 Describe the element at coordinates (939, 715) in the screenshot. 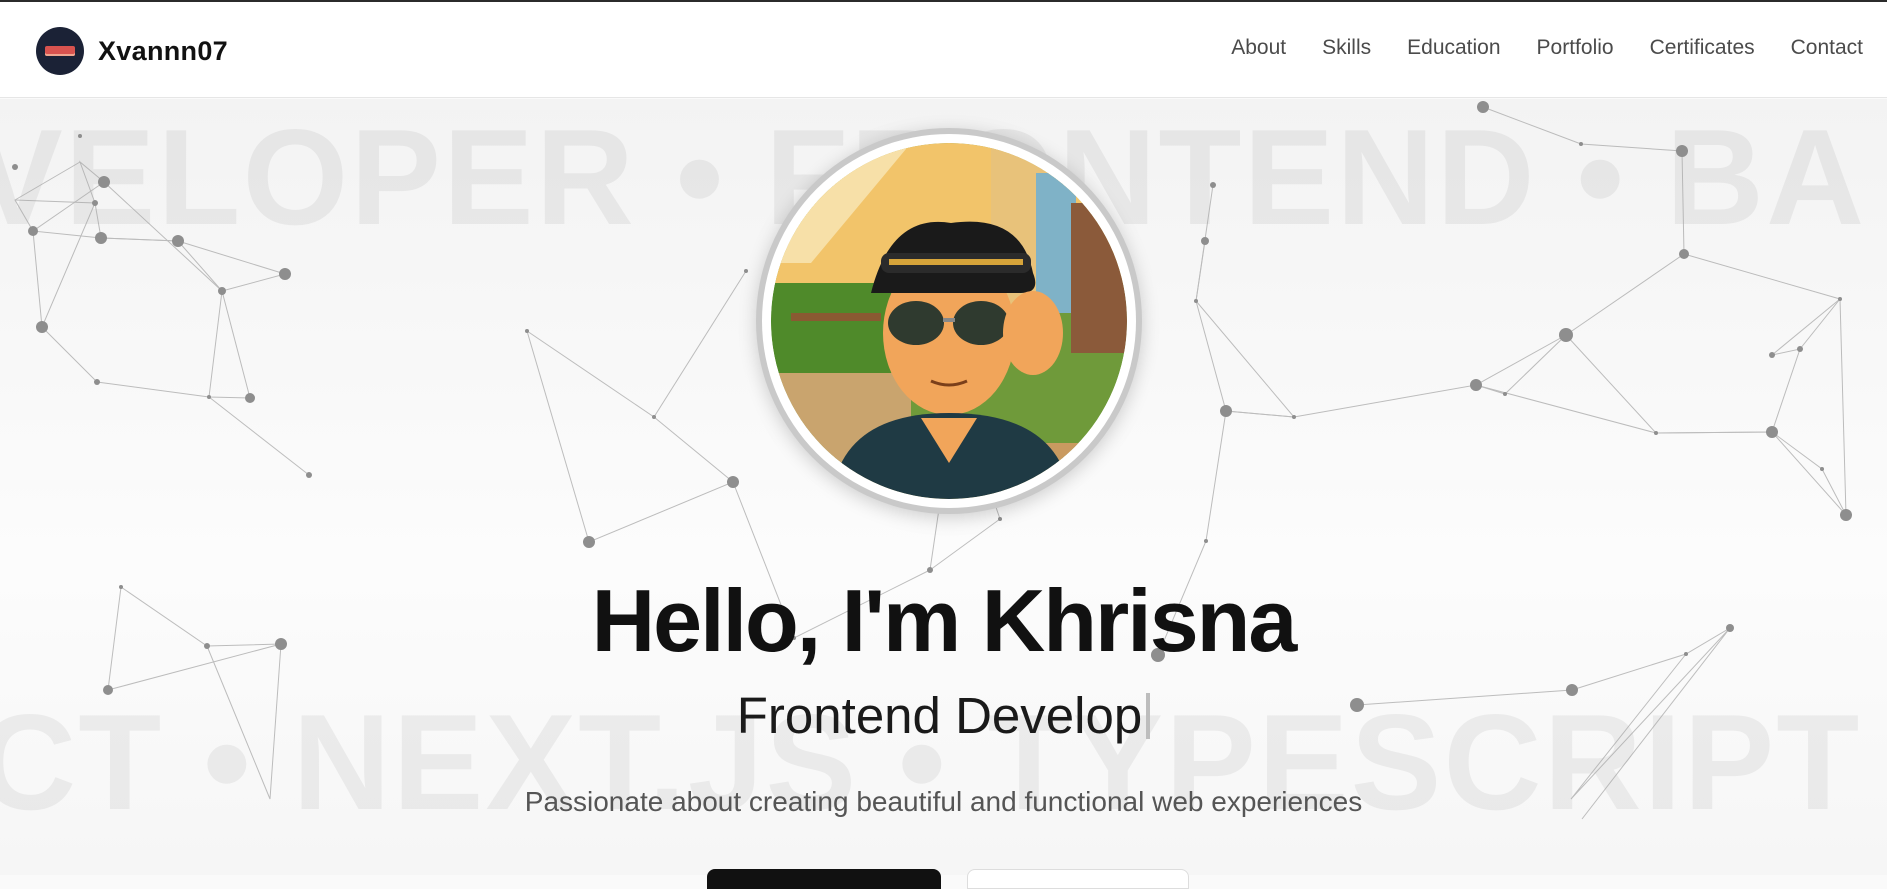

I see `hero-role-text: Frontend Develop` at that location.